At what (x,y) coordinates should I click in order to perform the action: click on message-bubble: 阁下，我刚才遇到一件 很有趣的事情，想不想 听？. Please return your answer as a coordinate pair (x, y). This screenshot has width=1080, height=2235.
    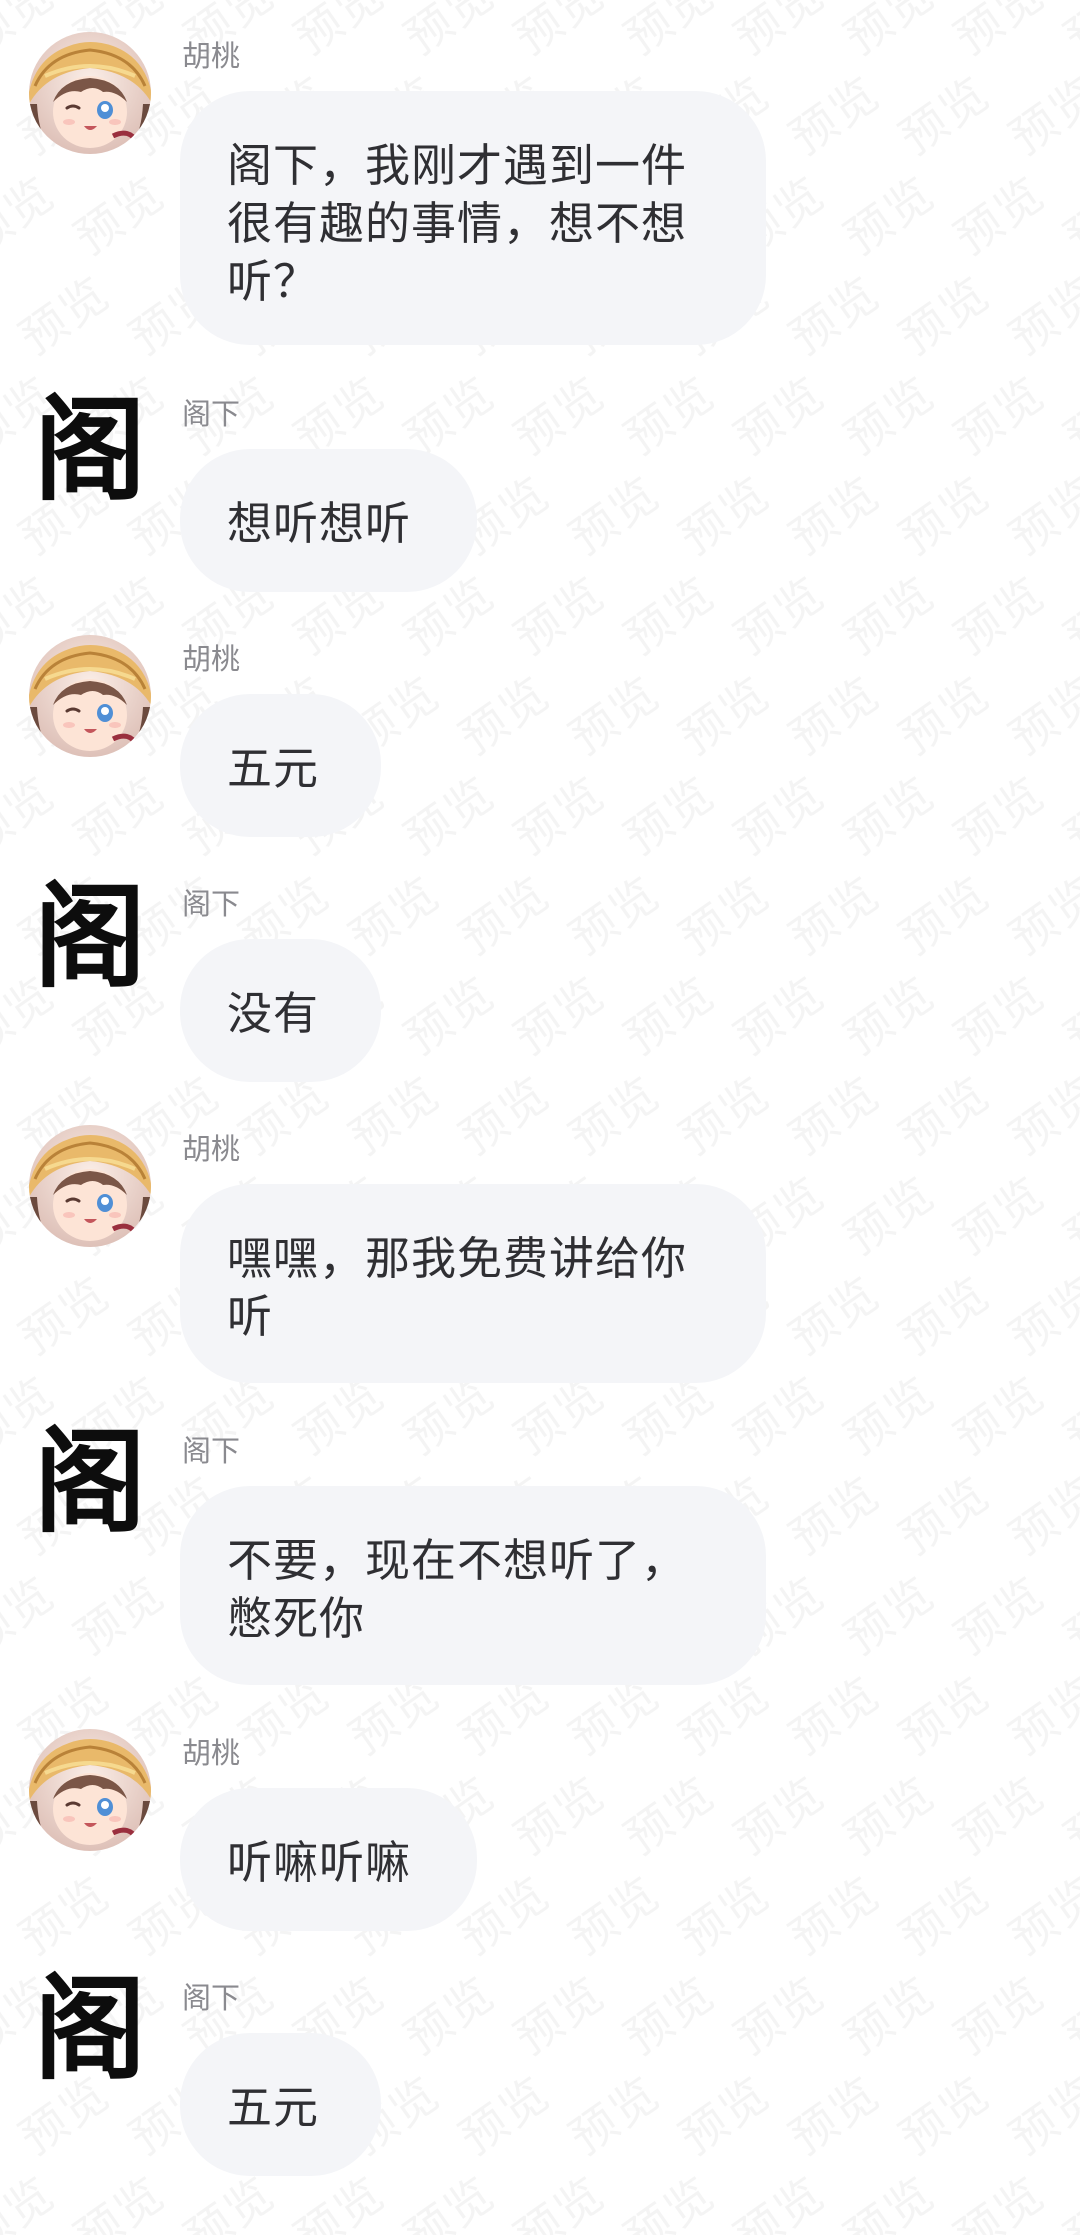
    Looking at the image, I should click on (473, 218).